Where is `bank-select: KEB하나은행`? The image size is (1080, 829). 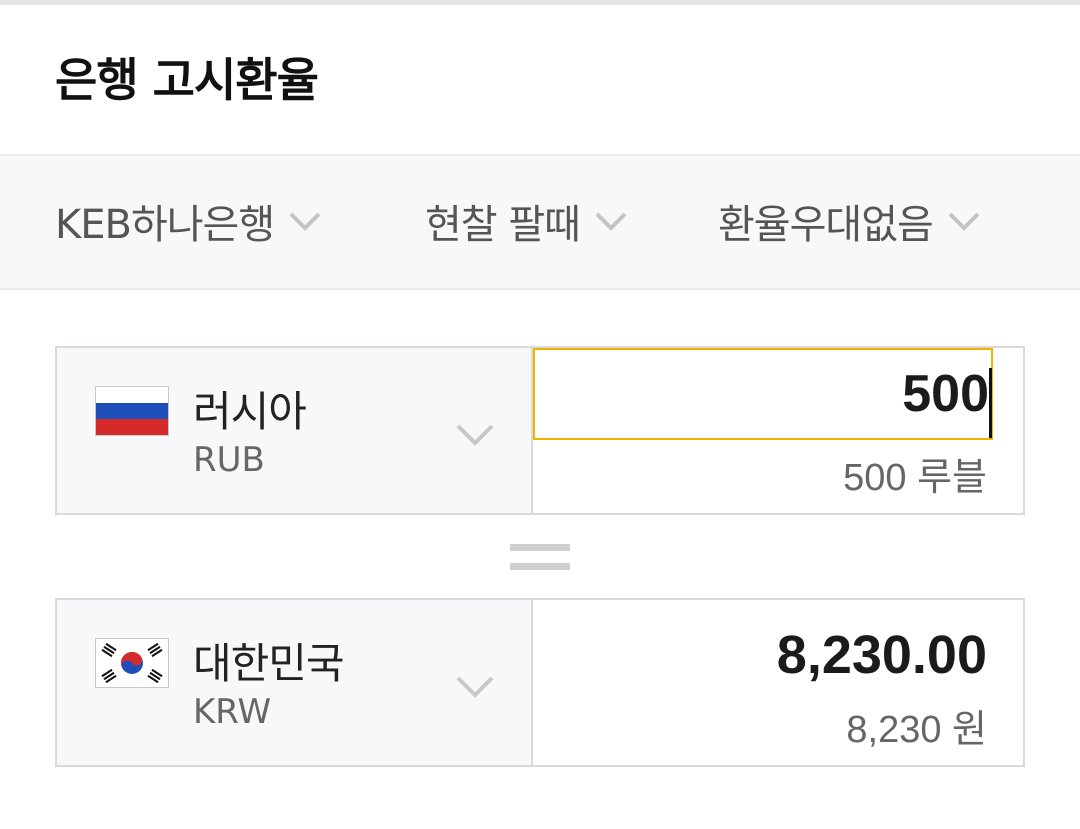
bank-select: KEB하나은행 is located at coordinates (188, 222).